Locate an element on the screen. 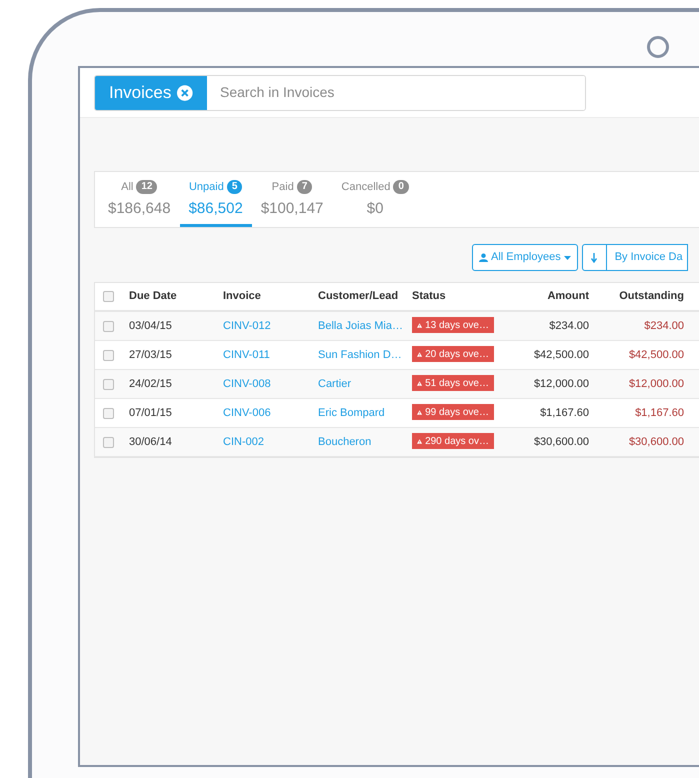  search-bar: Invoices Search in Invoices is located at coordinates (340, 92).